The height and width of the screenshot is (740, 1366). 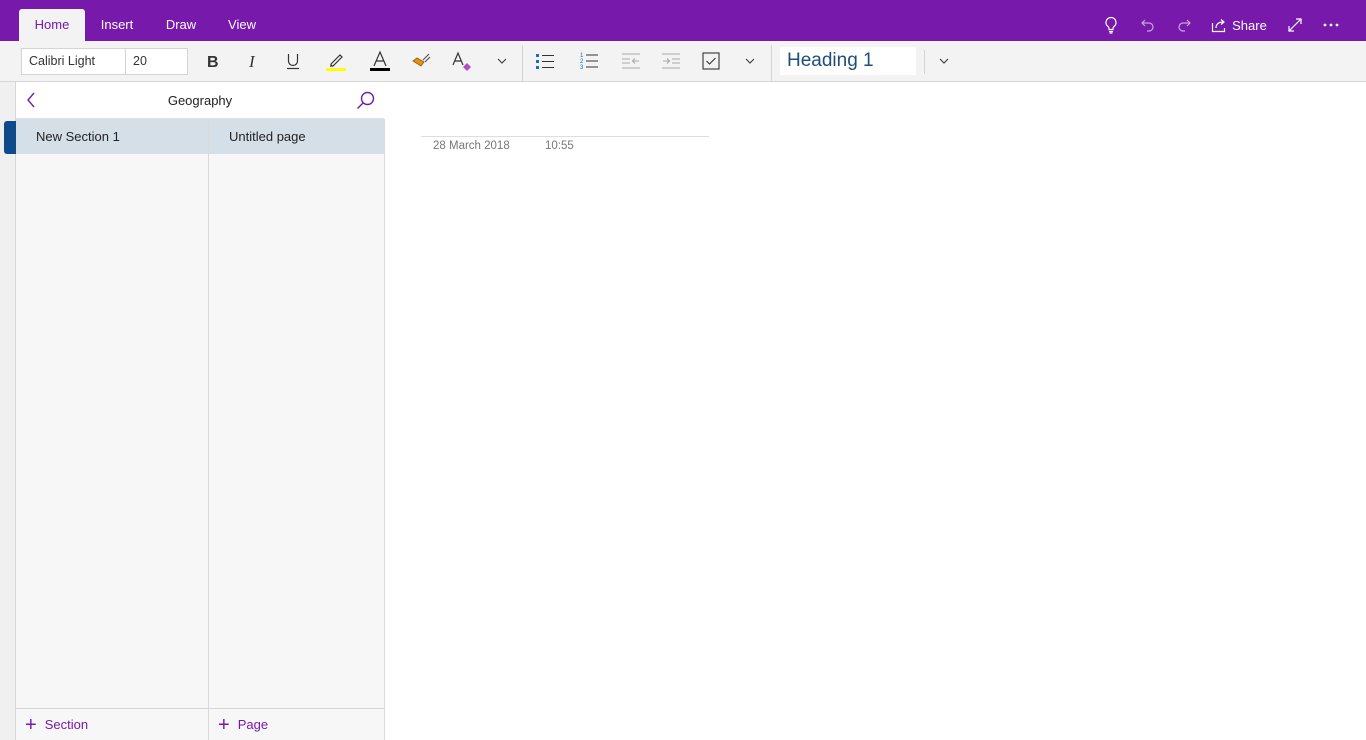 I want to click on checkbox-icon, so click(x=711, y=61).